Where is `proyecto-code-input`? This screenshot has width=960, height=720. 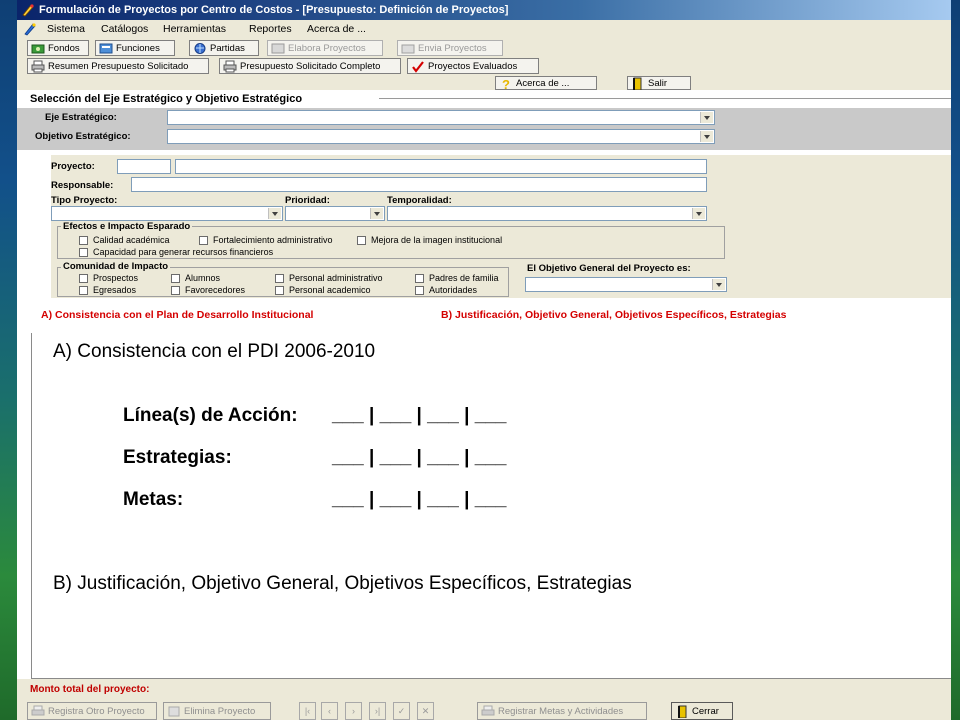
proyecto-code-input is located at coordinates (144, 166).